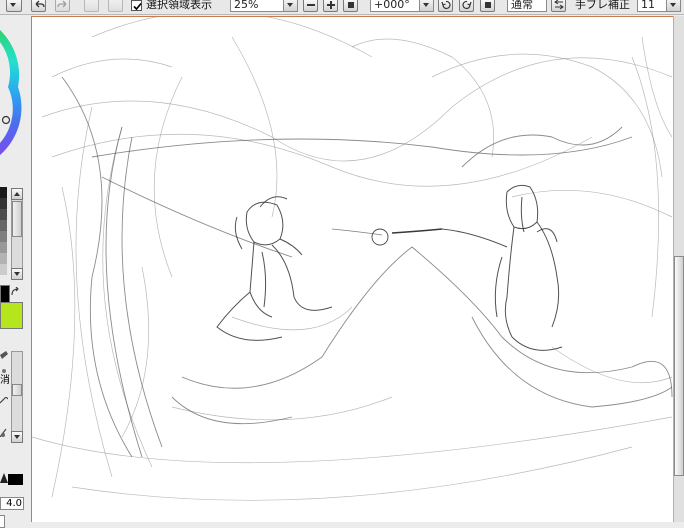 This screenshot has width=684, height=528. I want to click on zoom-reset-button, so click(350, 6).